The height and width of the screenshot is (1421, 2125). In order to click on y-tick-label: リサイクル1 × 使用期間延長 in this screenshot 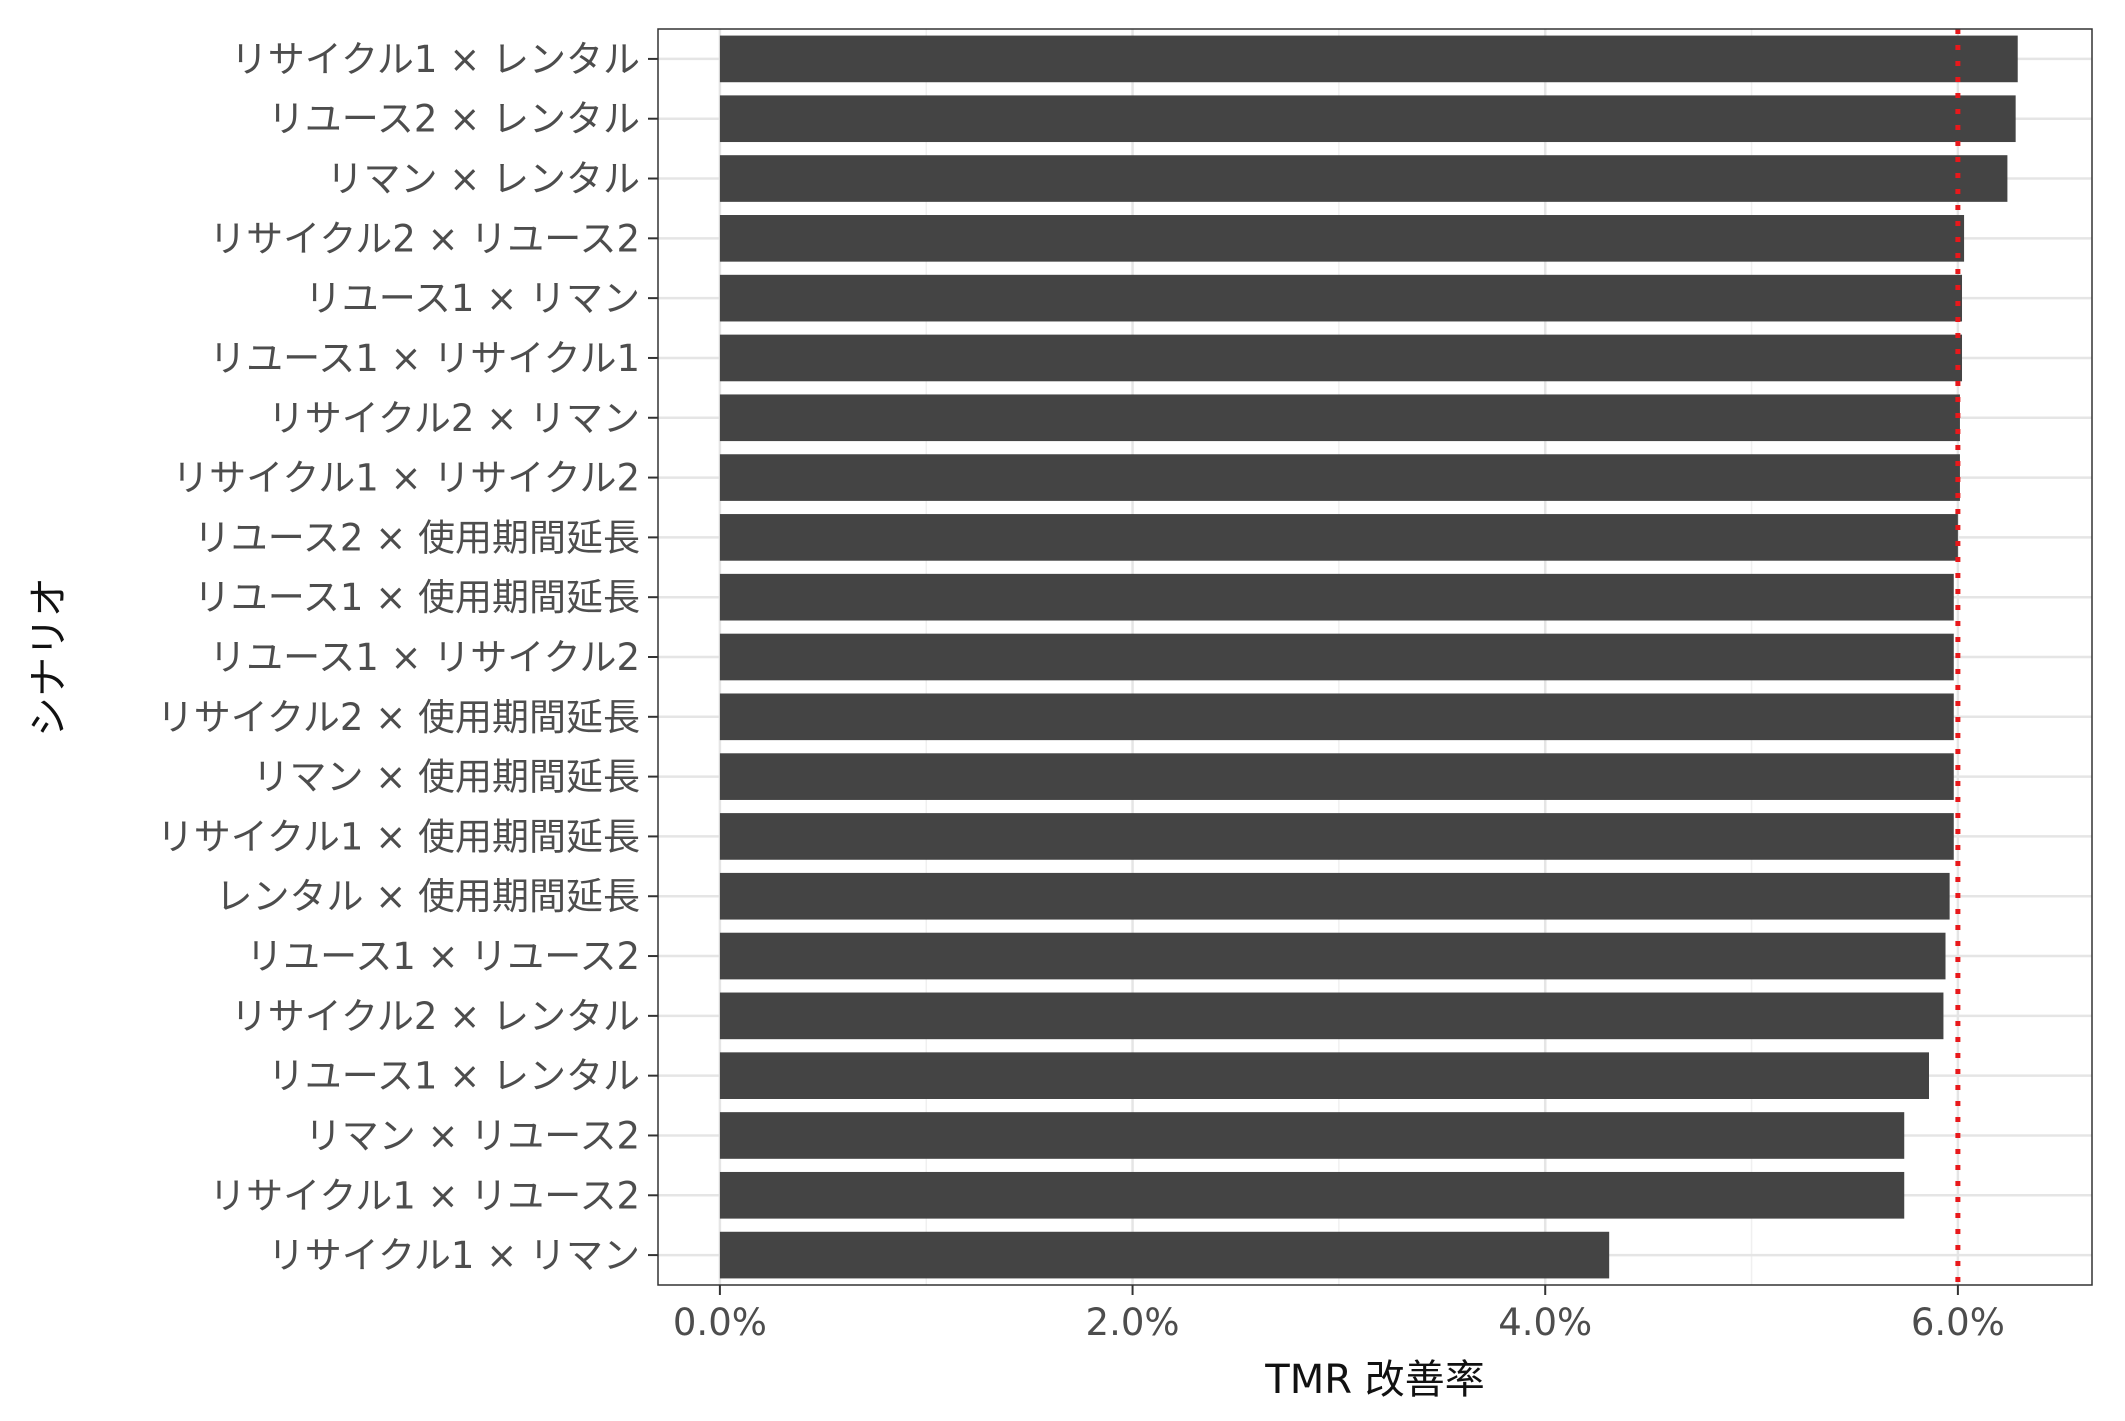, I will do `click(398, 836)`.